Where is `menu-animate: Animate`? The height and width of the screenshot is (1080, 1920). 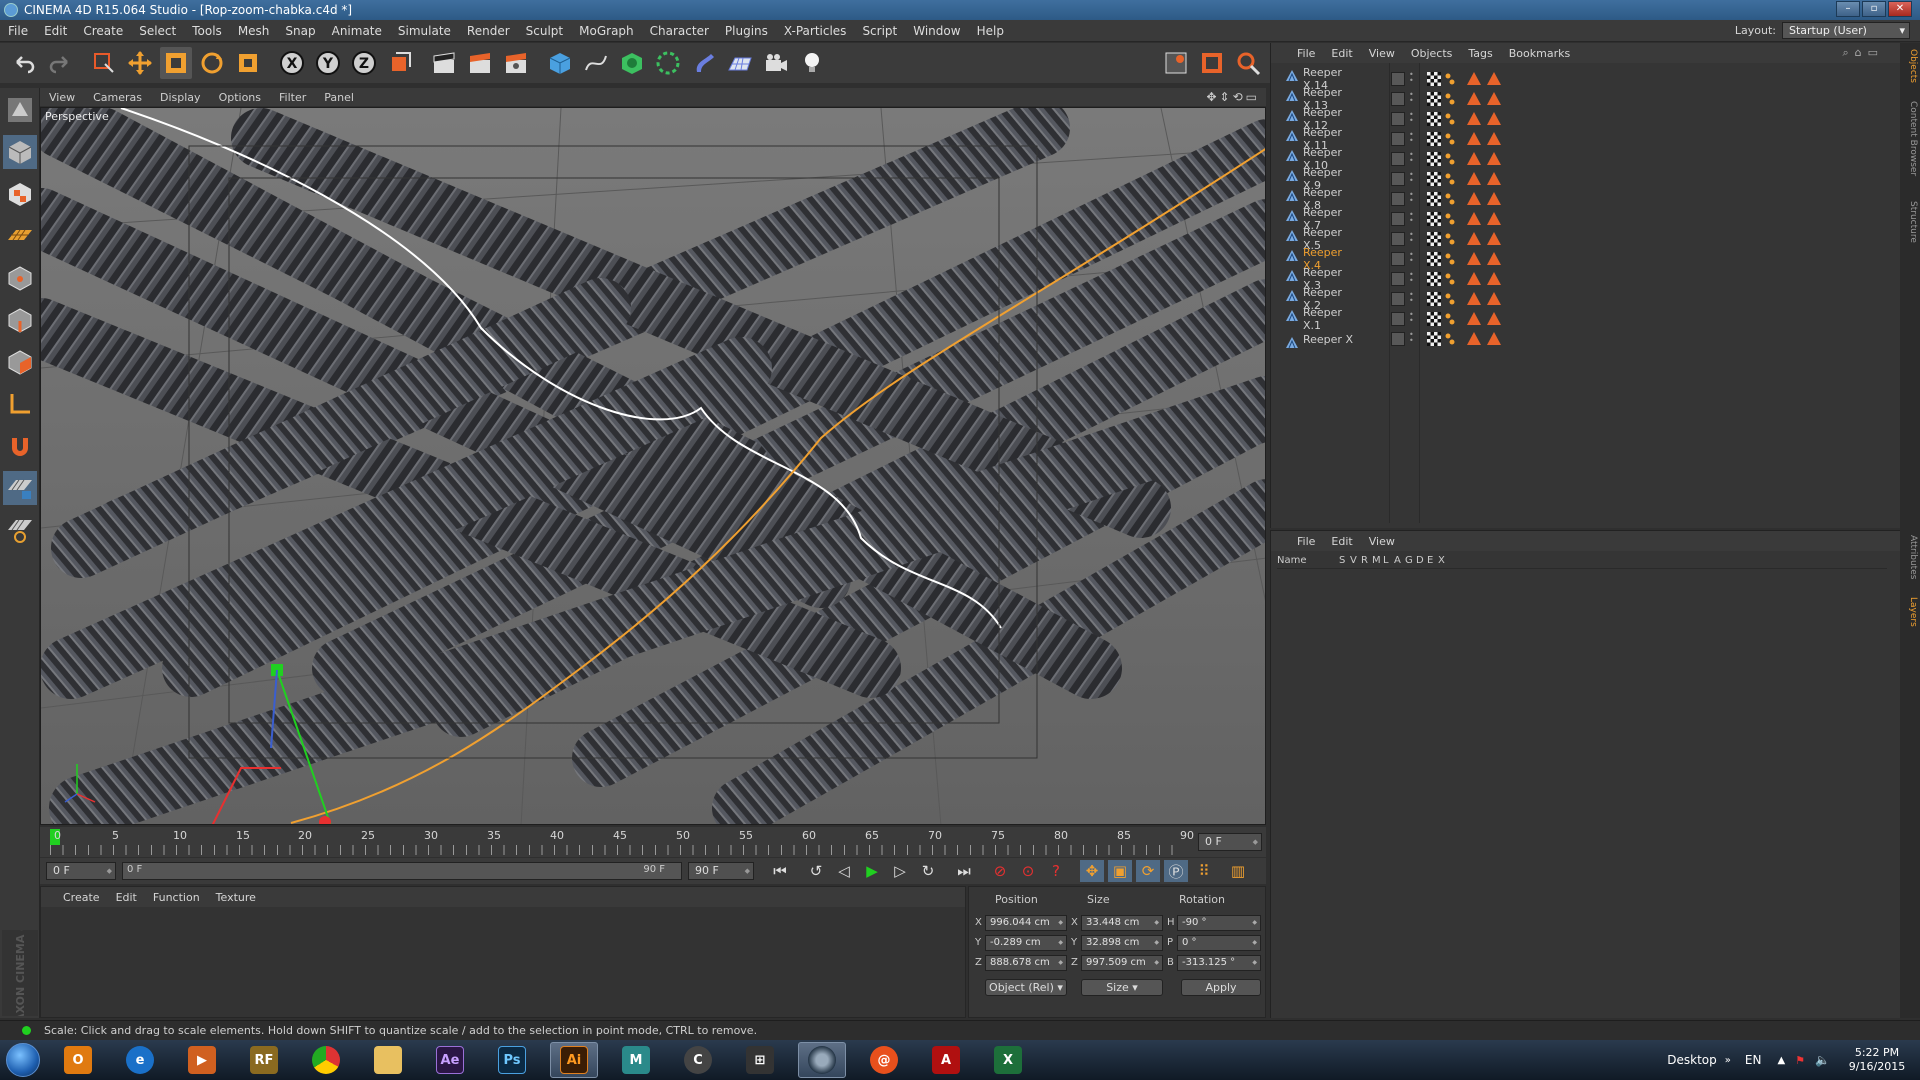 menu-animate: Animate is located at coordinates (357, 31).